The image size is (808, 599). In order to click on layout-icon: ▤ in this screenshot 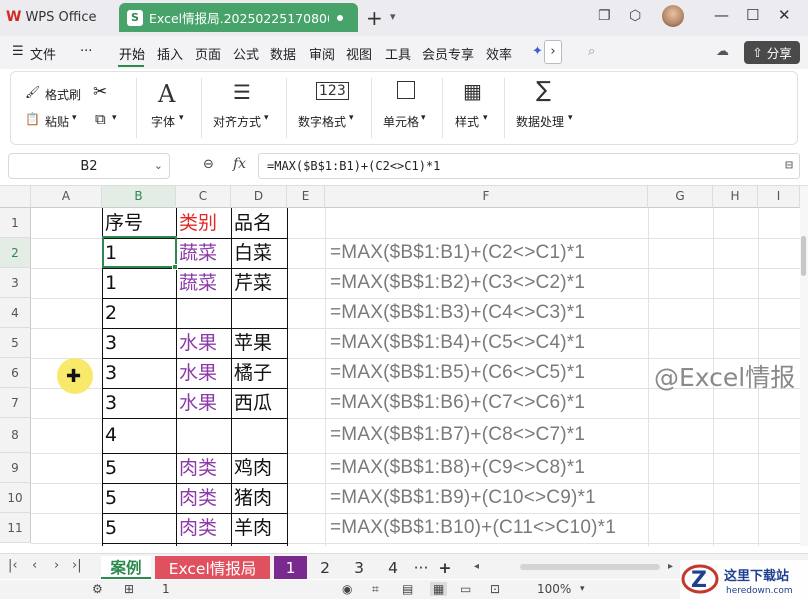, I will do `click(407, 589)`.